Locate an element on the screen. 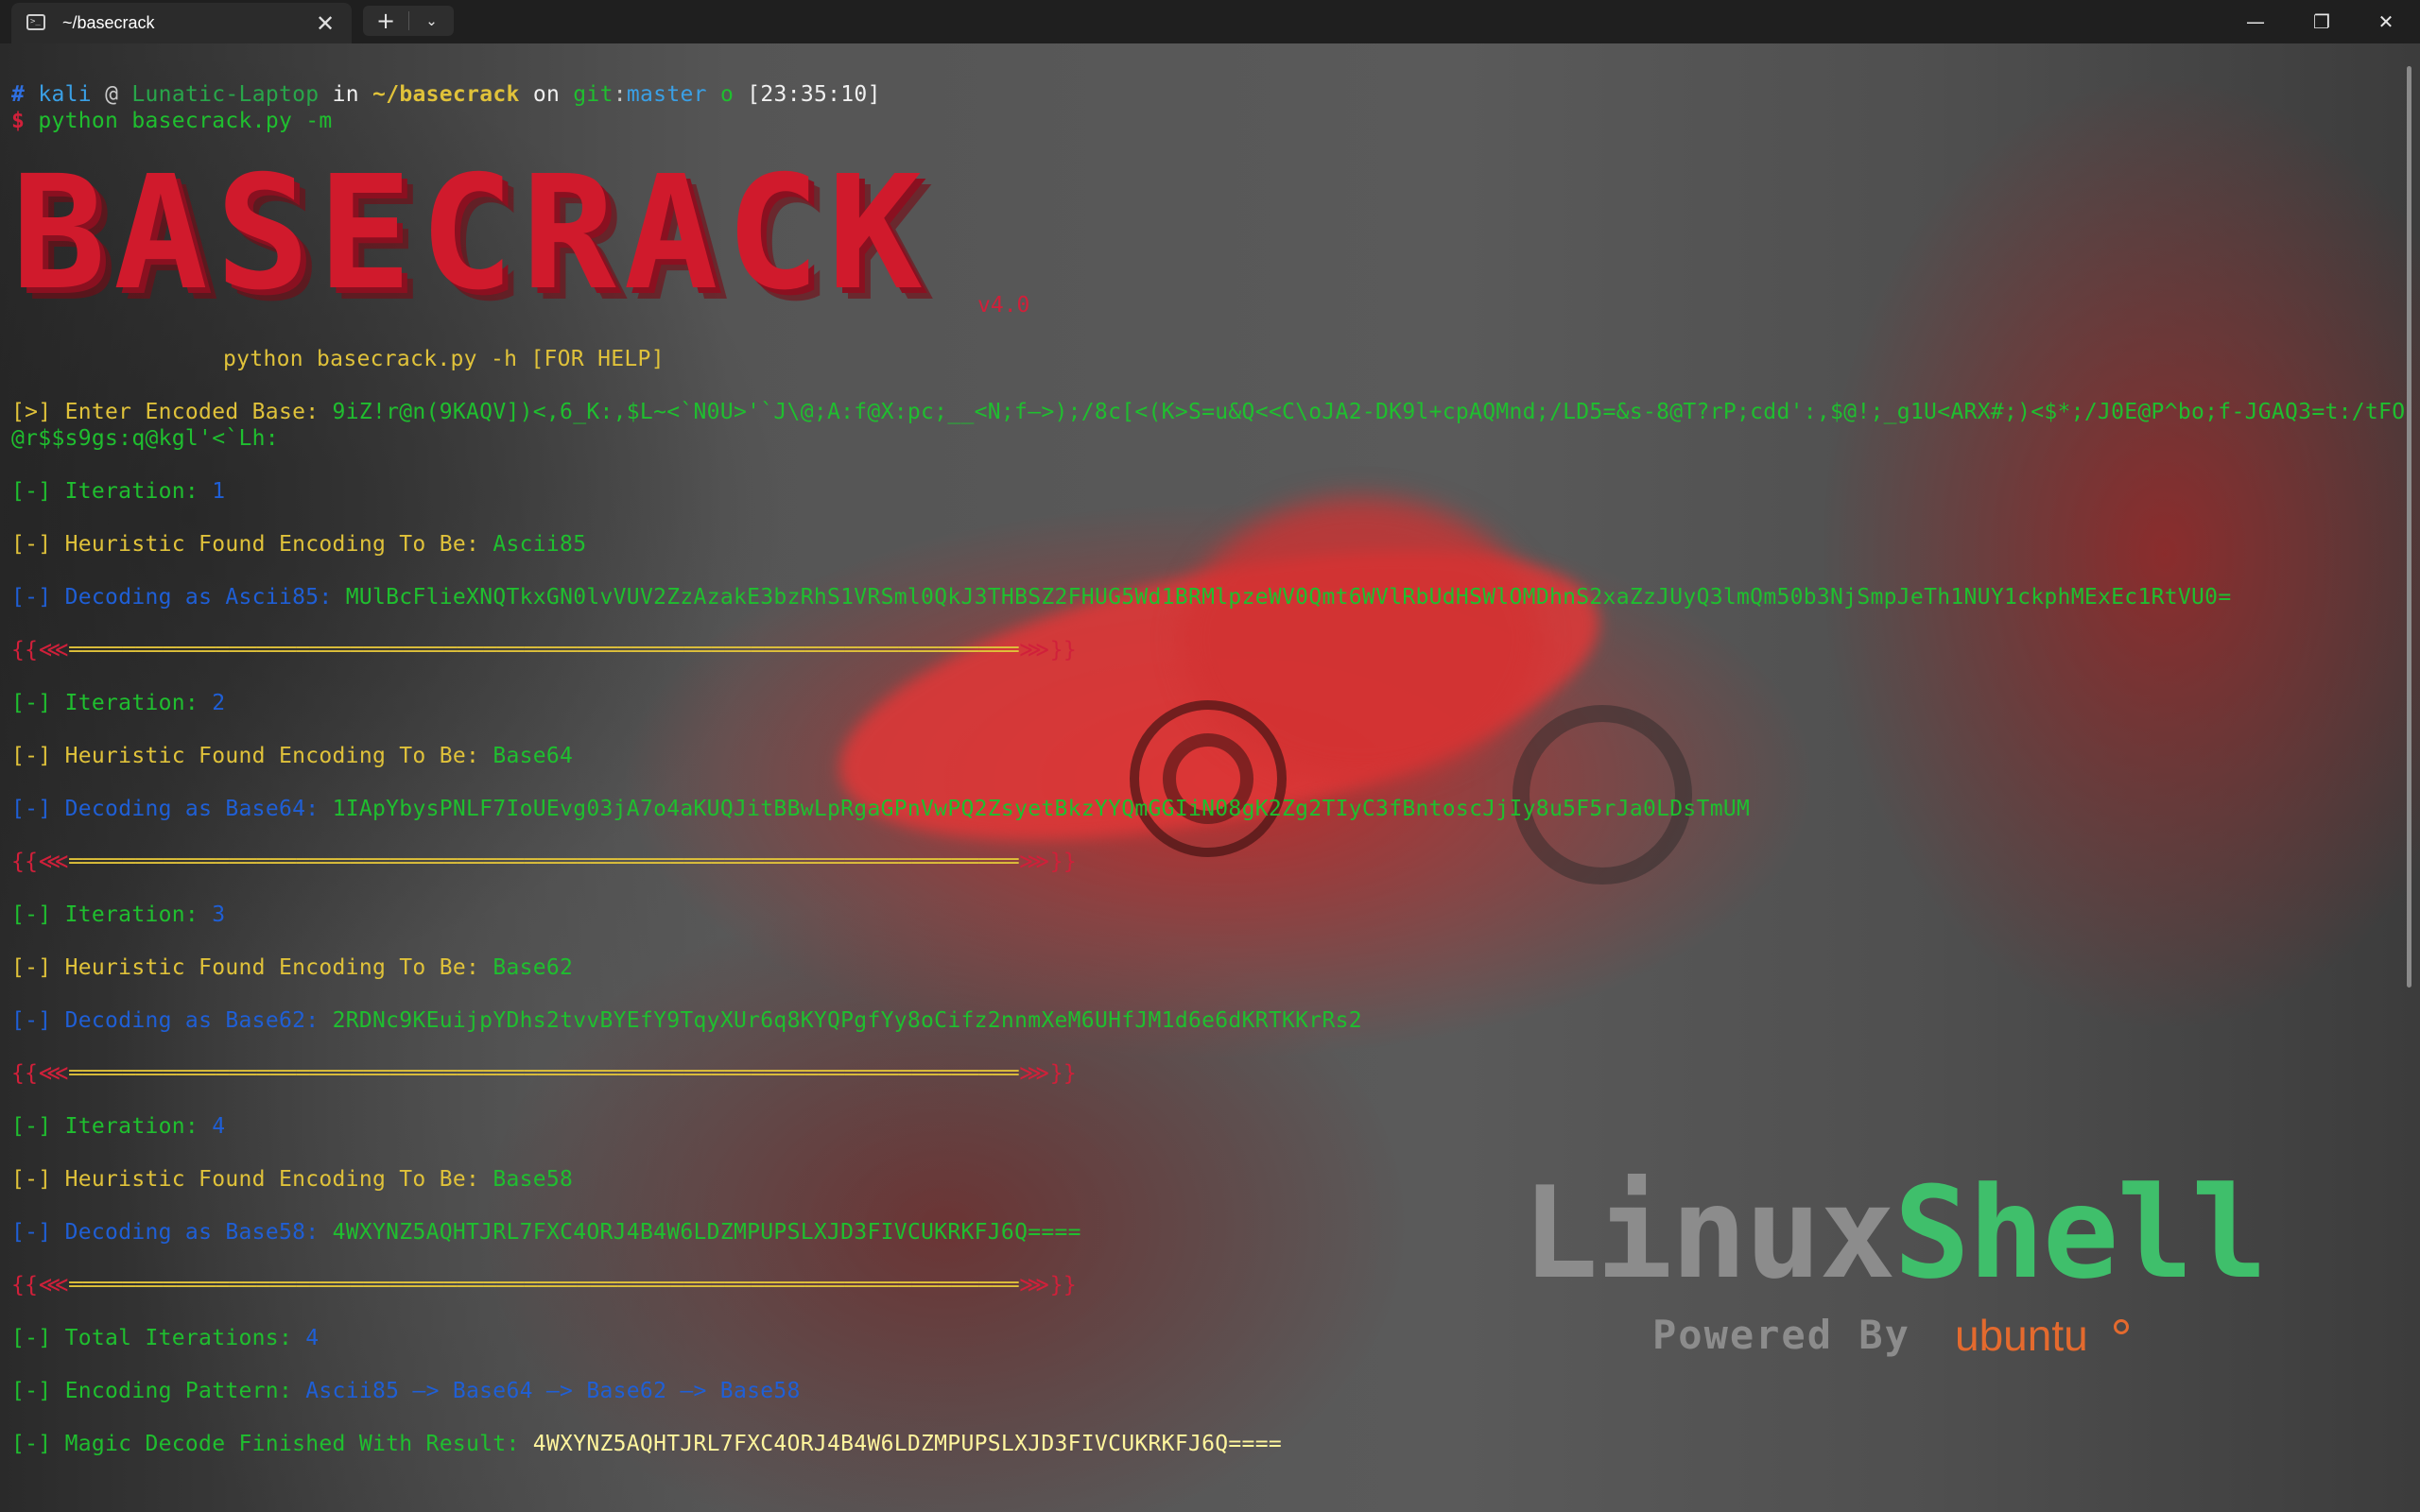 The image size is (2420, 1512). decoding-label: Decoding as Ascii85: is located at coordinates (198, 597).